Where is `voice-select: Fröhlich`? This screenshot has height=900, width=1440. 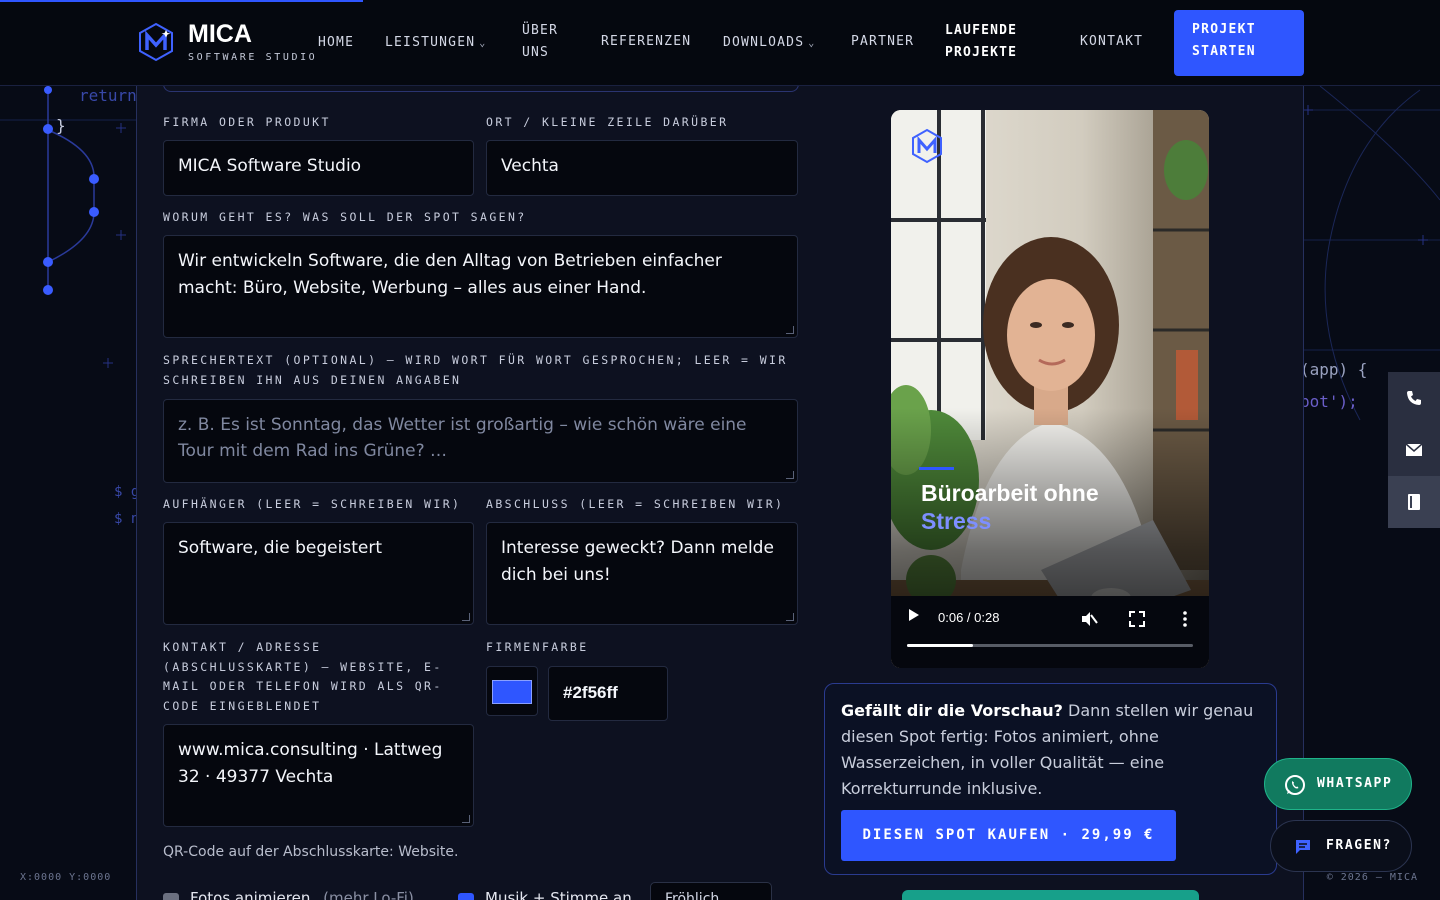 voice-select: Fröhlich is located at coordinates (711, 891).